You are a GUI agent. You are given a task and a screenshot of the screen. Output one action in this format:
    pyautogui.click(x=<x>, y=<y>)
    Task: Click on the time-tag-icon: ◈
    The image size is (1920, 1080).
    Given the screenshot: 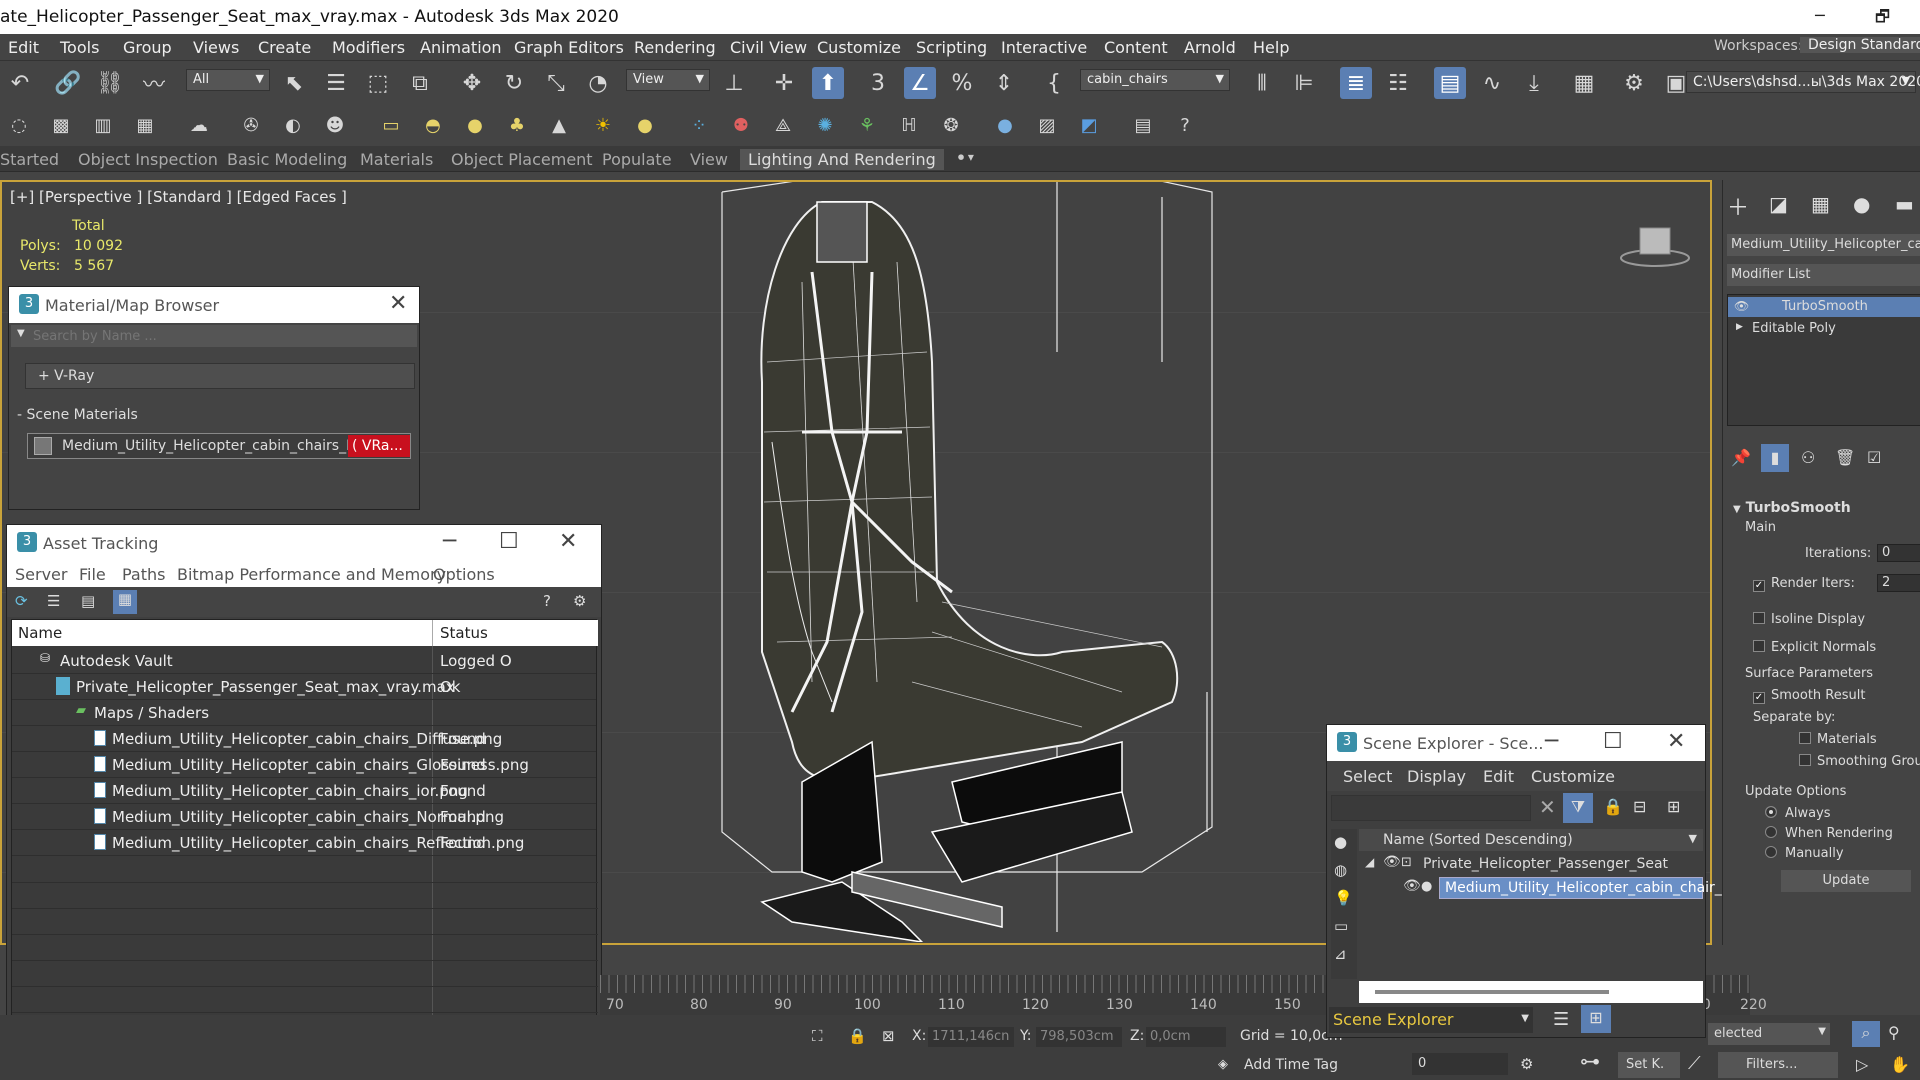 What is the action you would take?
    pyautogui.click(x=1223, y=1064)
    